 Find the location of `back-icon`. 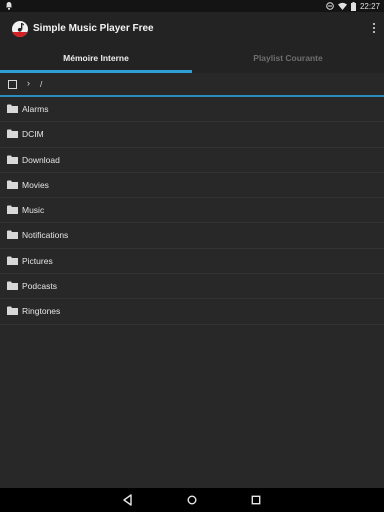

back-icon is located at coordinates (128, 500).